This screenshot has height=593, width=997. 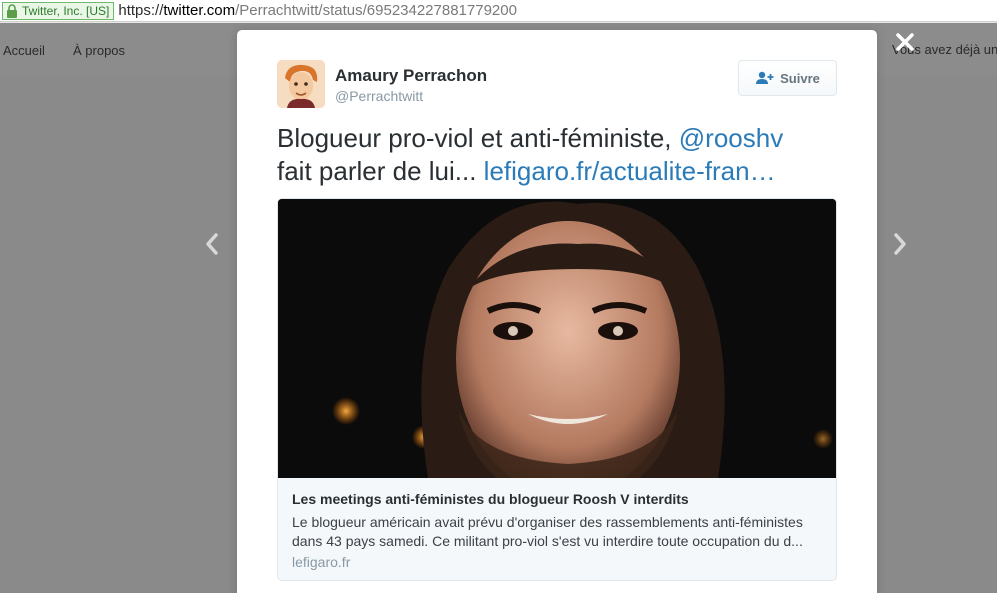 I want to click on author-name: Amaury Perrachon, so click(x=411, y=76).